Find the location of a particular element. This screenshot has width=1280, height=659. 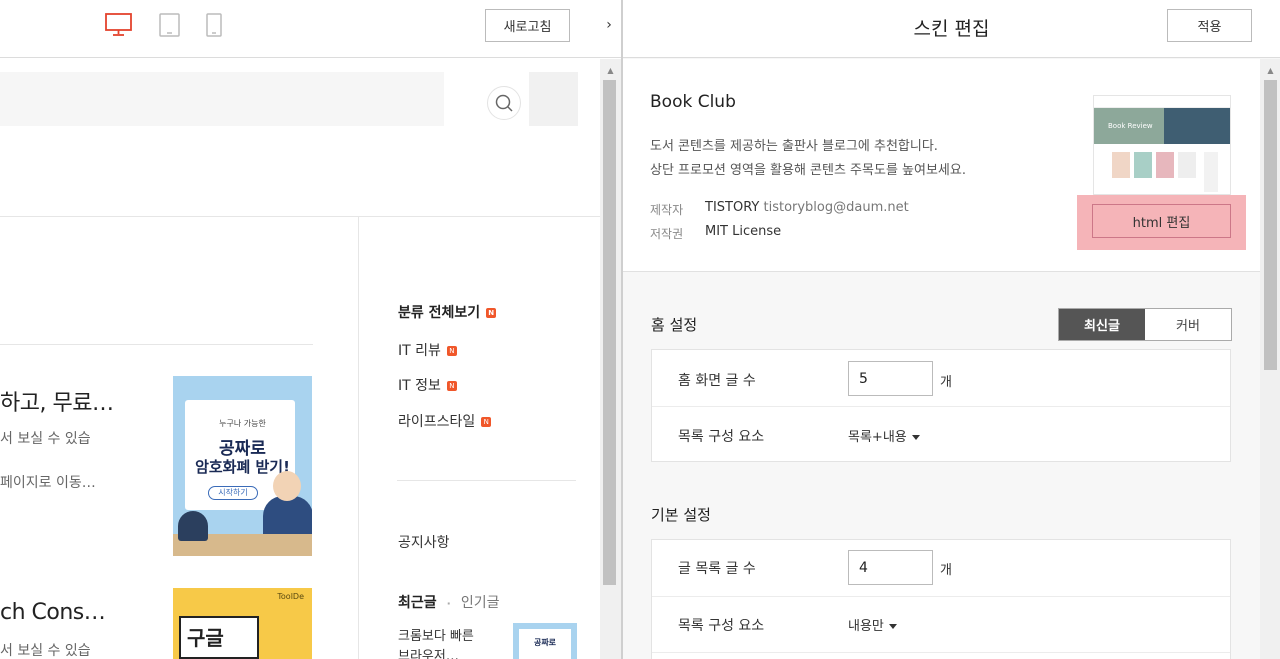

list-composition-select: 내용만 is located at coordinates (872, 624).